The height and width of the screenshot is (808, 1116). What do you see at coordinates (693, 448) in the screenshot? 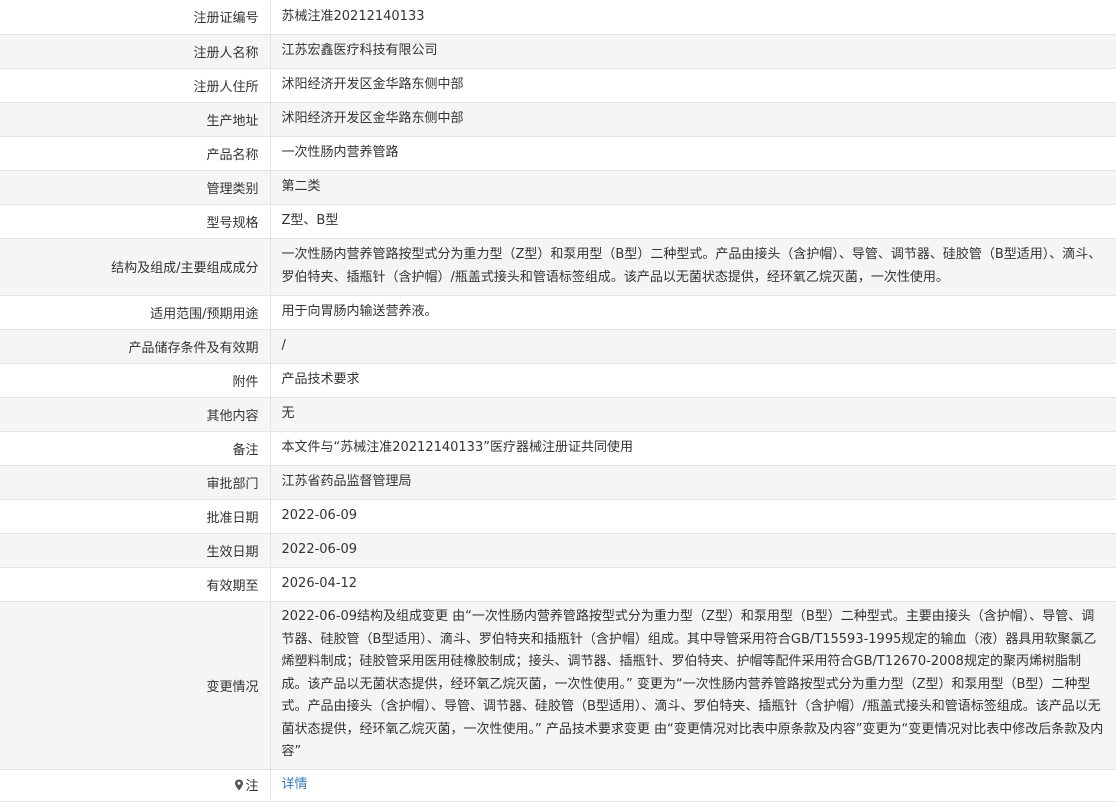
I see `field-value: 本文件与“苏械注准20212140133”医疗器械注册证共同使用` at bounding box center [693, 448].